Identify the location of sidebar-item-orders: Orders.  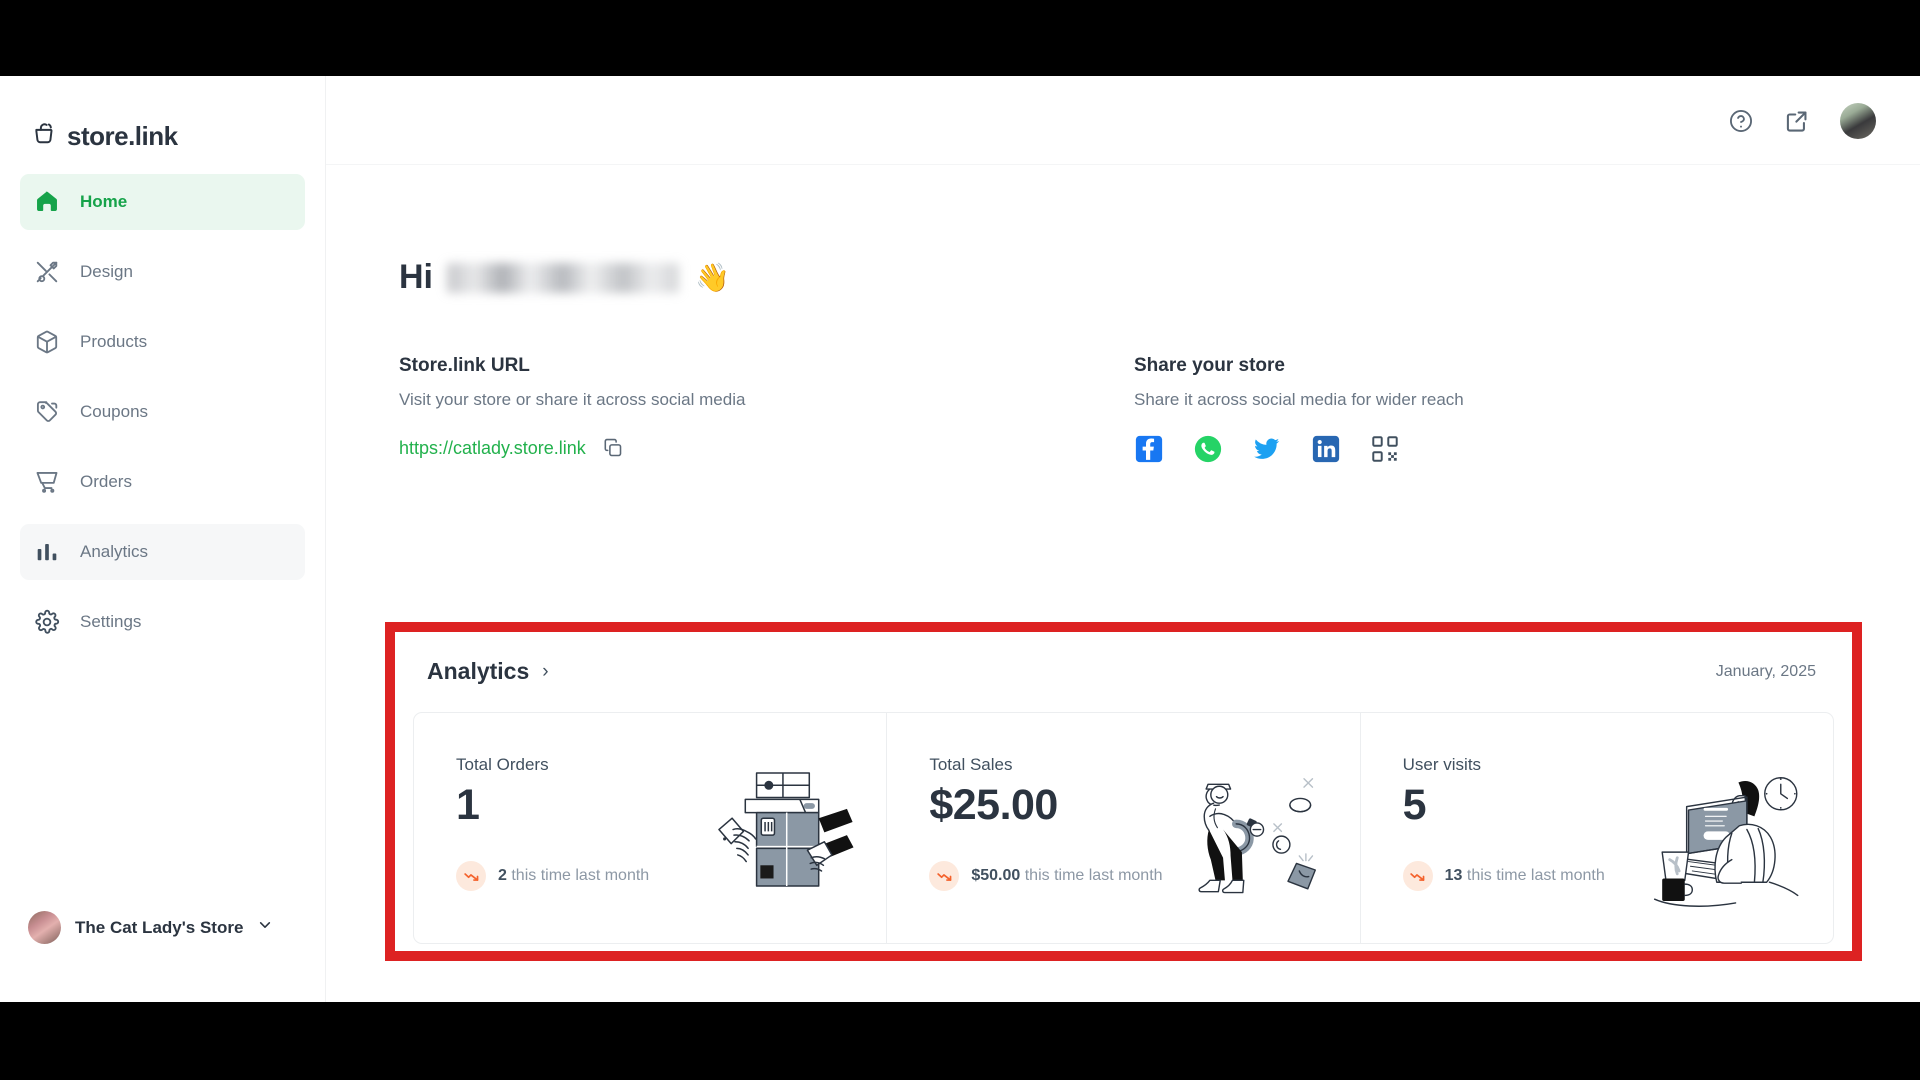
(162, 482).